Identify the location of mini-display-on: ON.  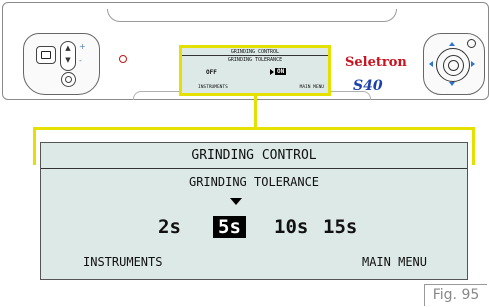
(281, 71).